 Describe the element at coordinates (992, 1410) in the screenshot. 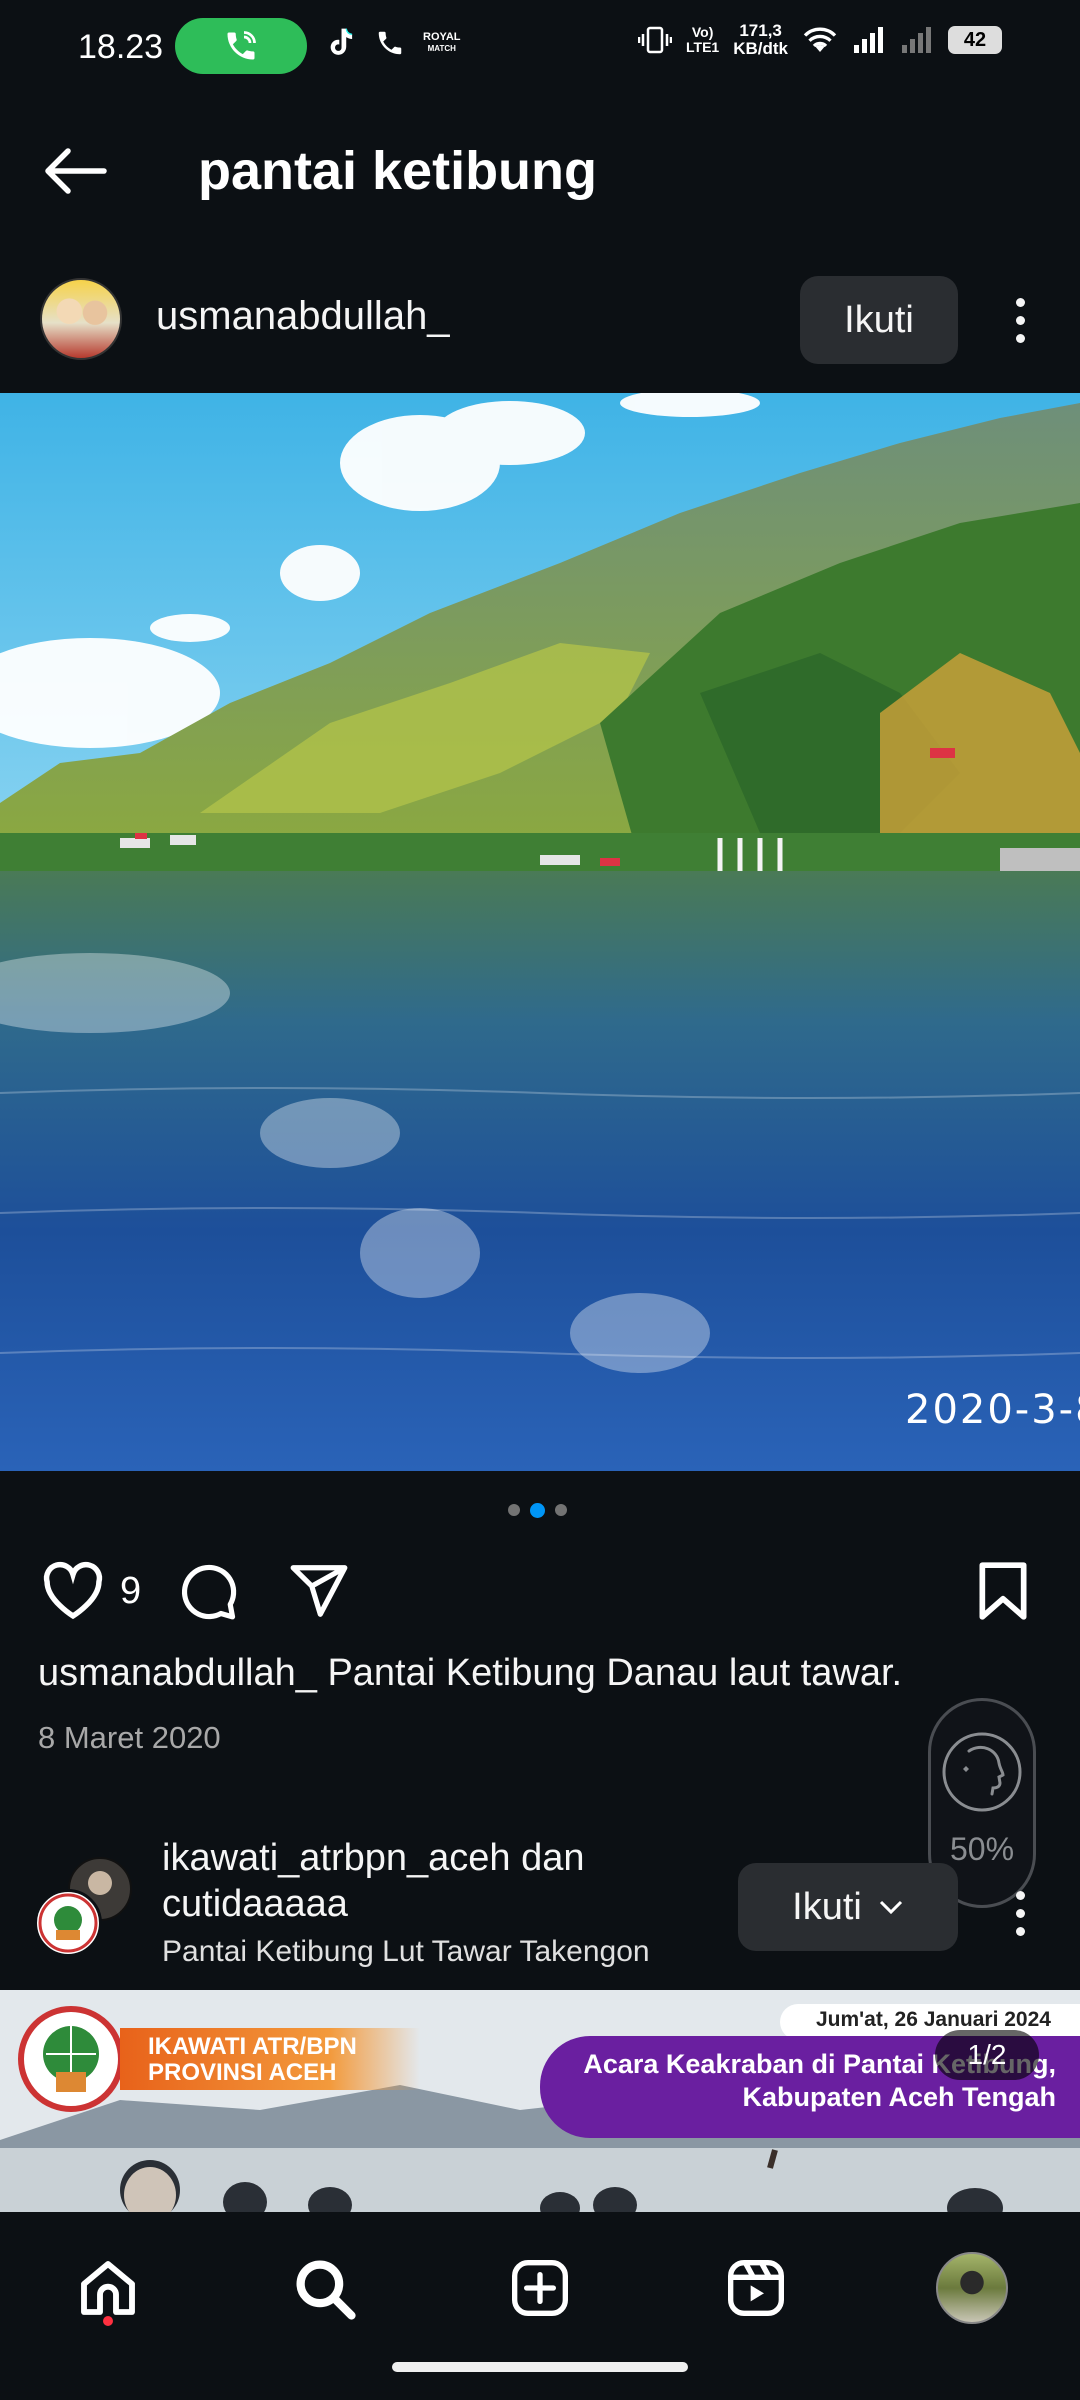

I see `photo-timestamp: 2020-3-8` at that location.